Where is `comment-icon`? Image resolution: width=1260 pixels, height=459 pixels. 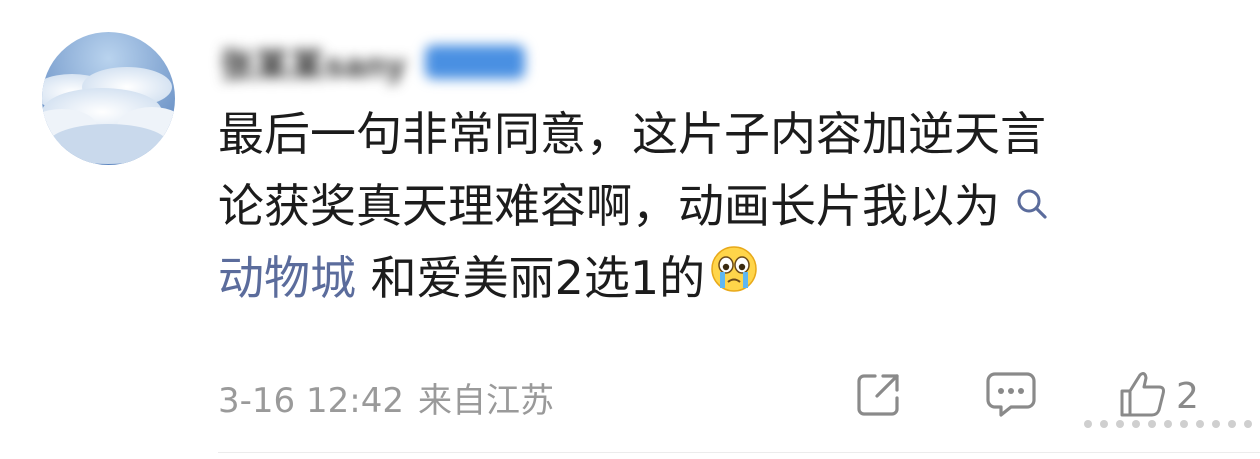
comment-icon is located at coordinates (1011, 396).